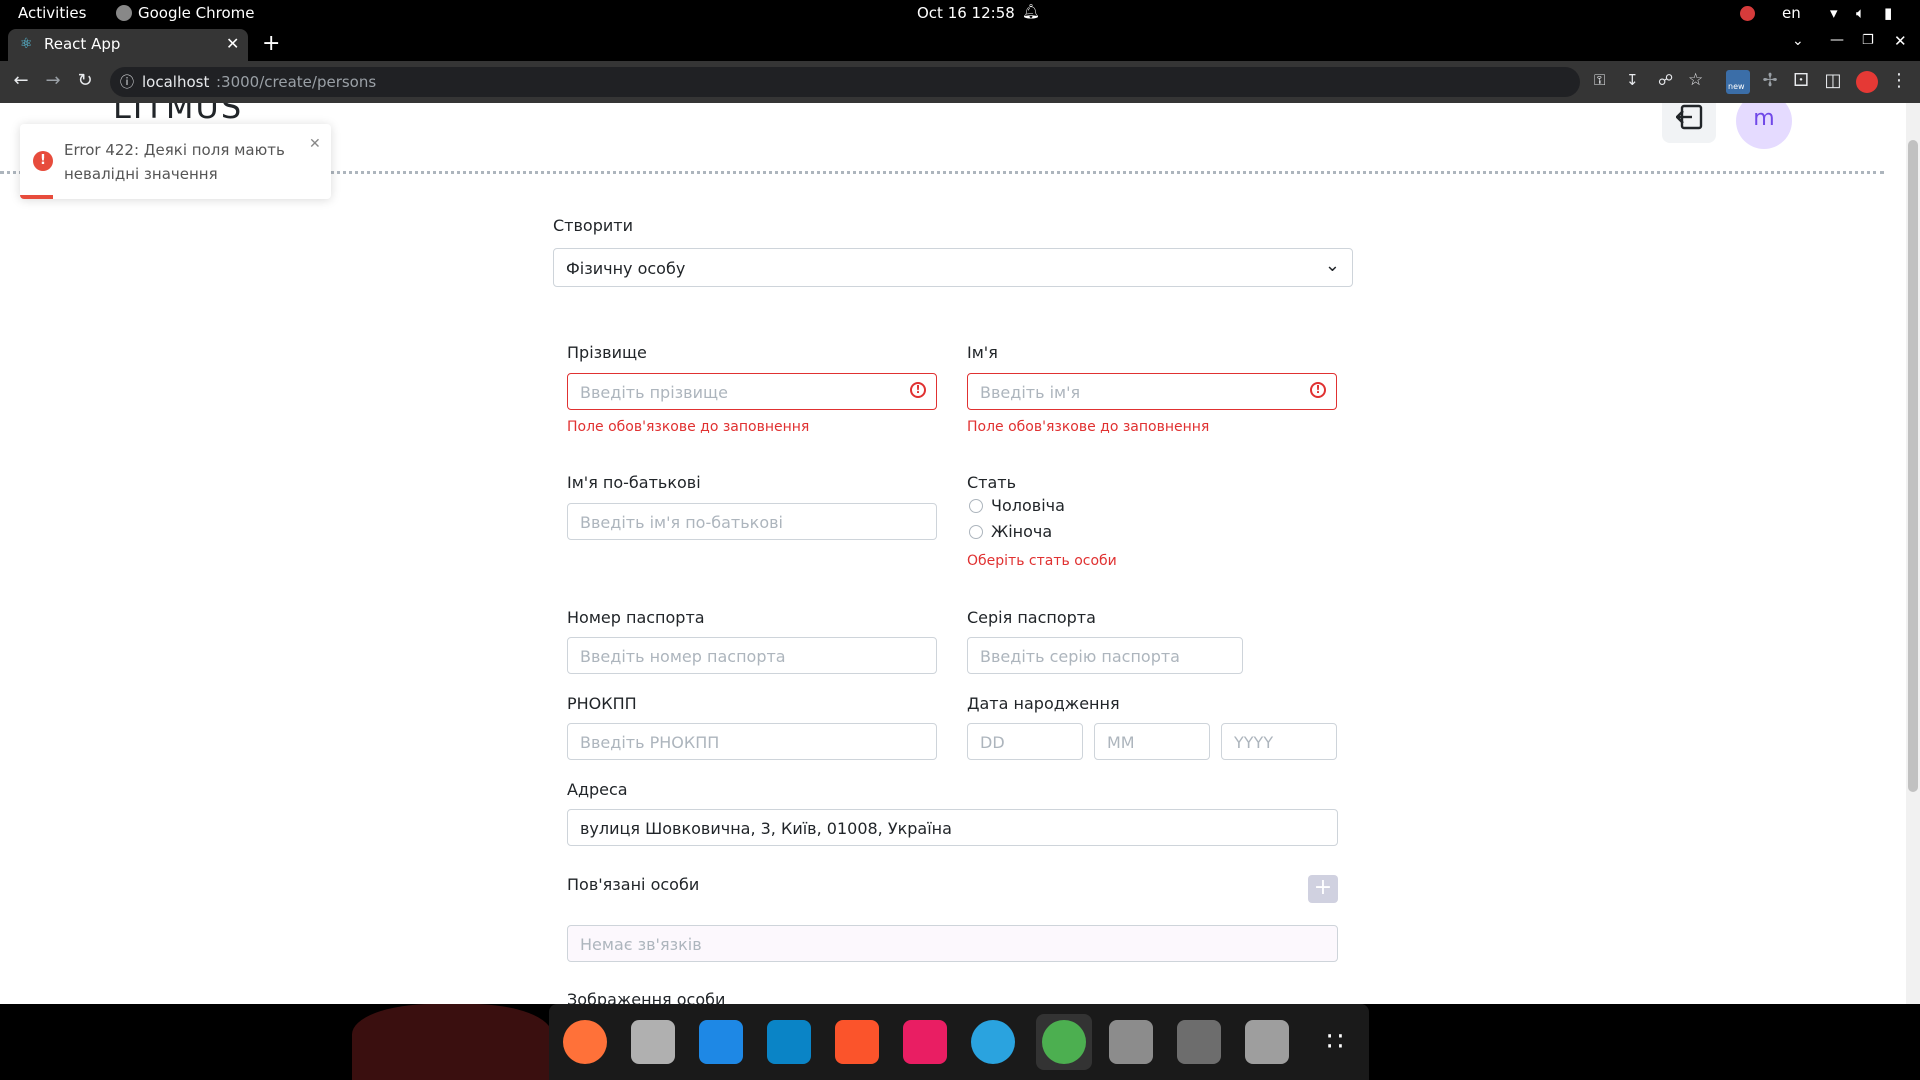 This screenshot has width=1920, height=1080. I want to click on logout-button, so click(1689, 123).